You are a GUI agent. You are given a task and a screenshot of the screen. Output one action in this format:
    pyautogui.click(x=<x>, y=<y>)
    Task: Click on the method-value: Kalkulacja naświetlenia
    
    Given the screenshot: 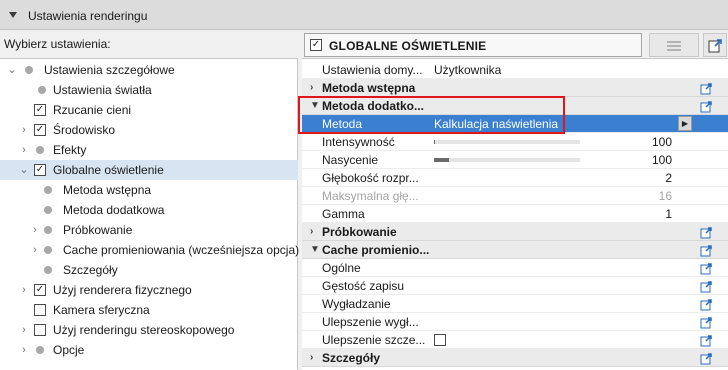 What is the action you would take?
    pyautogui.click(x=496, y=124)
    